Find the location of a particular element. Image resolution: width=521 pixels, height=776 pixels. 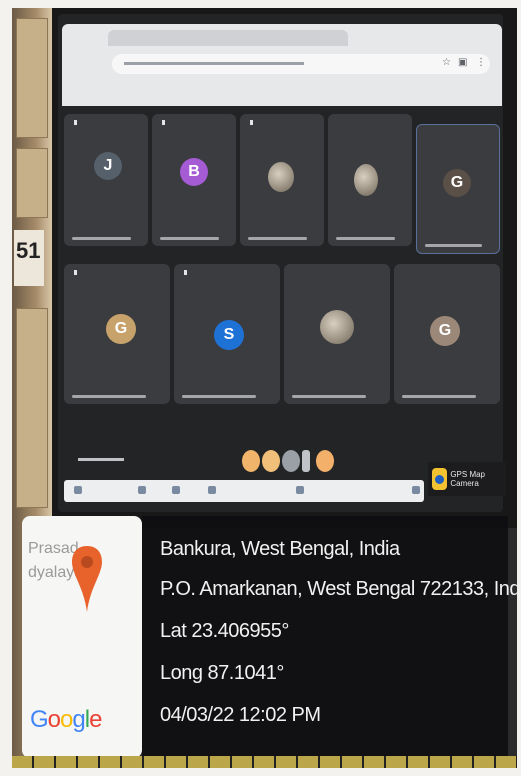

gps-camera-badge: GPS Map Camera is located at coordinates (467, 479).